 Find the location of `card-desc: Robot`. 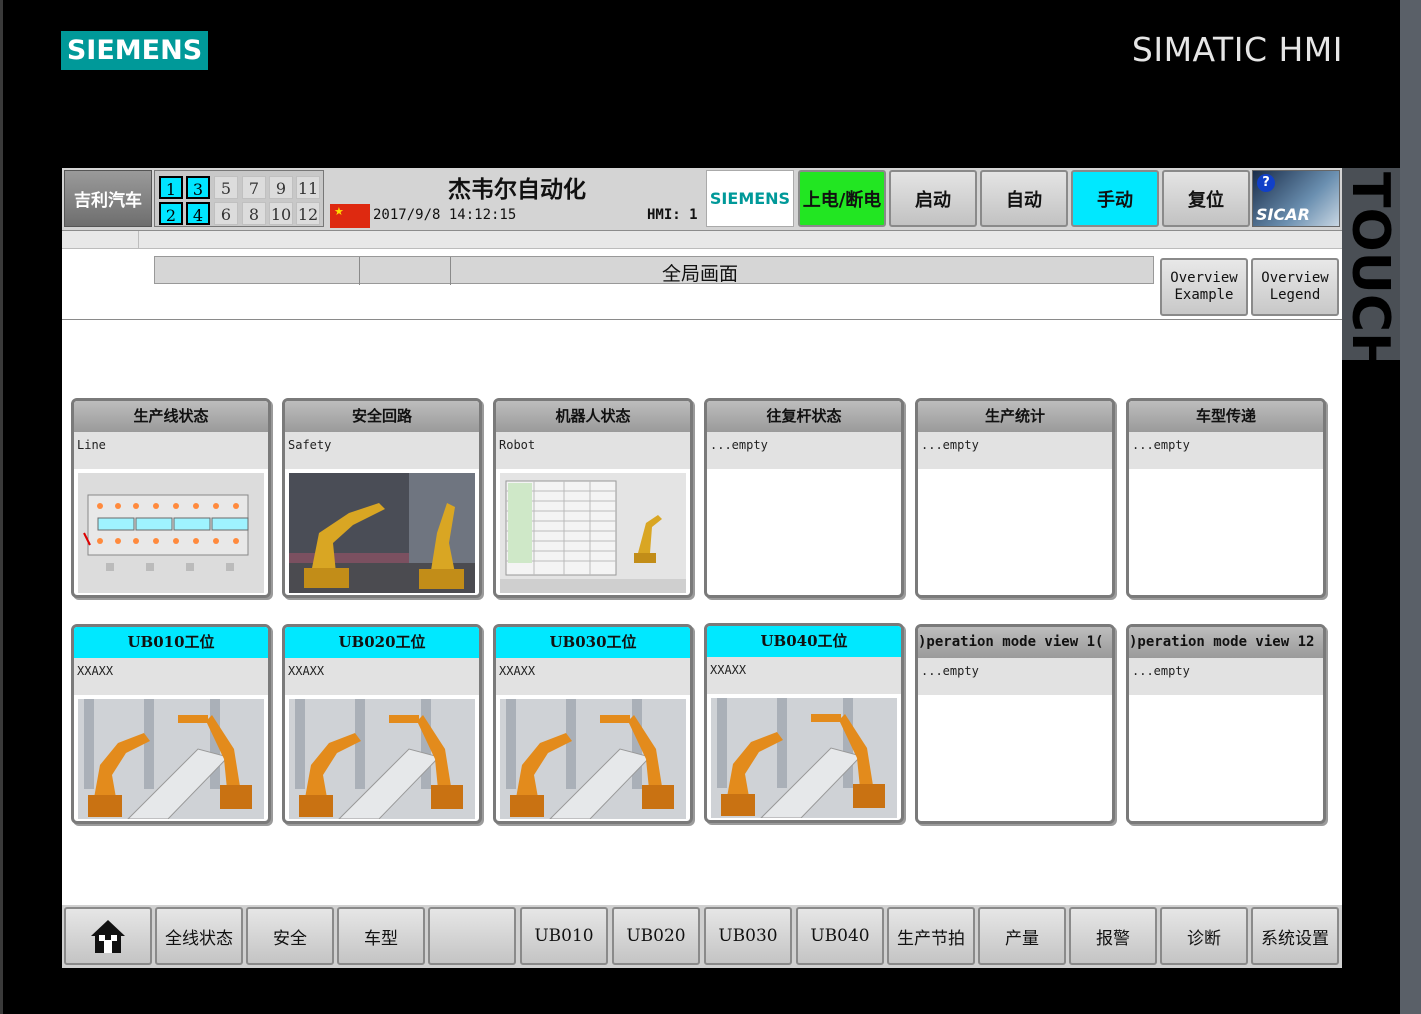

card-desc: Robot is located at coordinates (593, 450).